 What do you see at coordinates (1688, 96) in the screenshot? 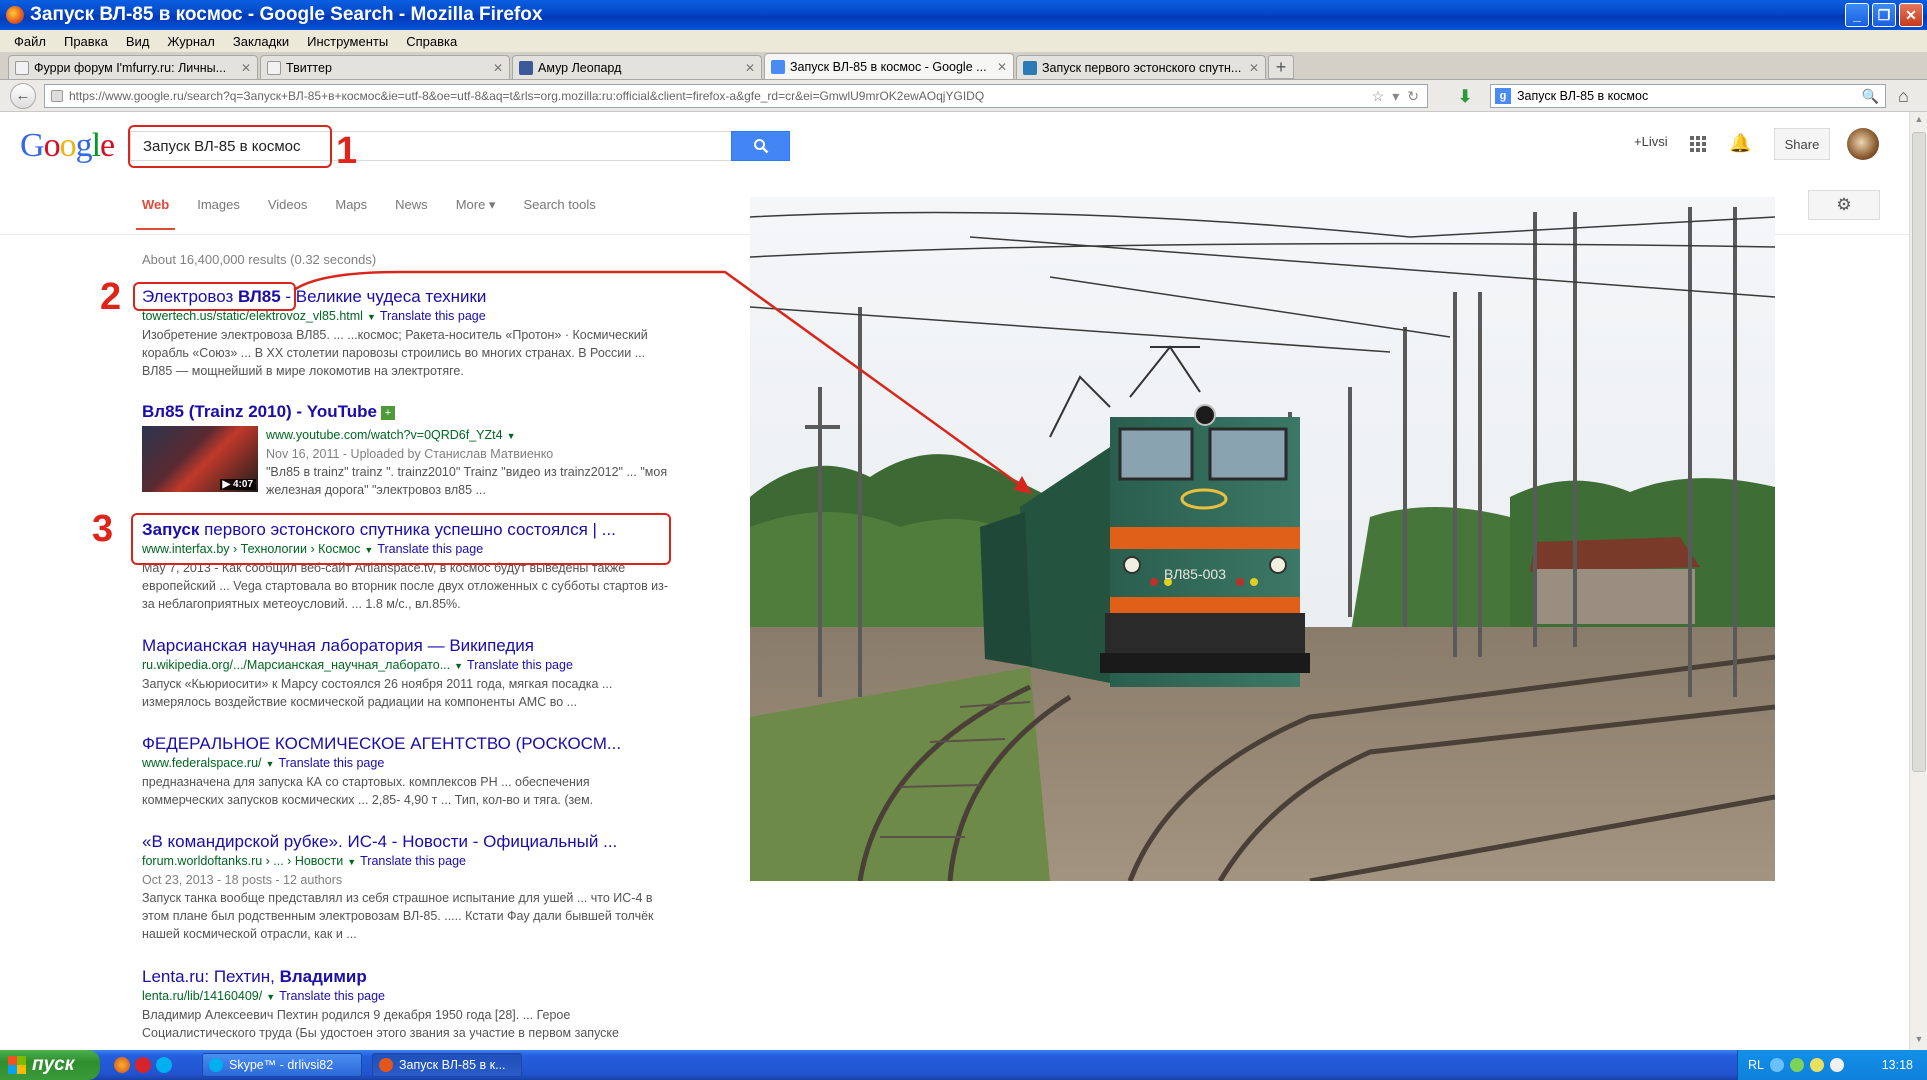
I see `browser-search-box: g Запуск ВЛ-85 в космос 🔍` at bounding box center [1688, 96].